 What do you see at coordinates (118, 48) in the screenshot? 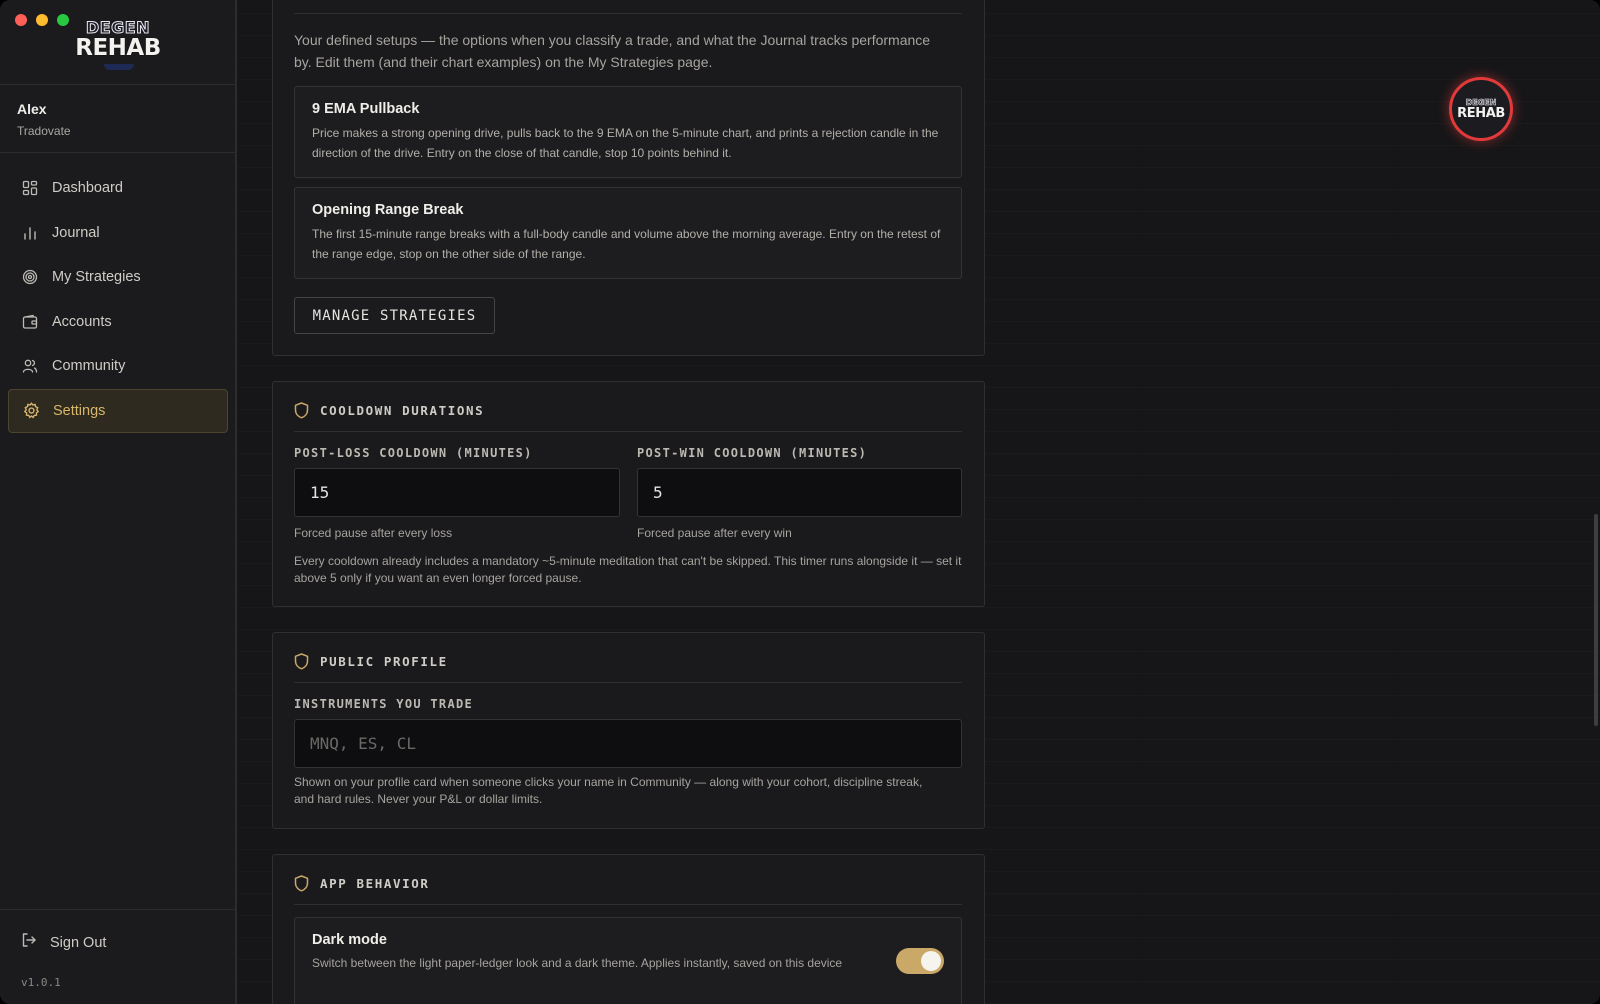
I see `logo-text-bottom: REHAB` at bounding box center [118, 48].